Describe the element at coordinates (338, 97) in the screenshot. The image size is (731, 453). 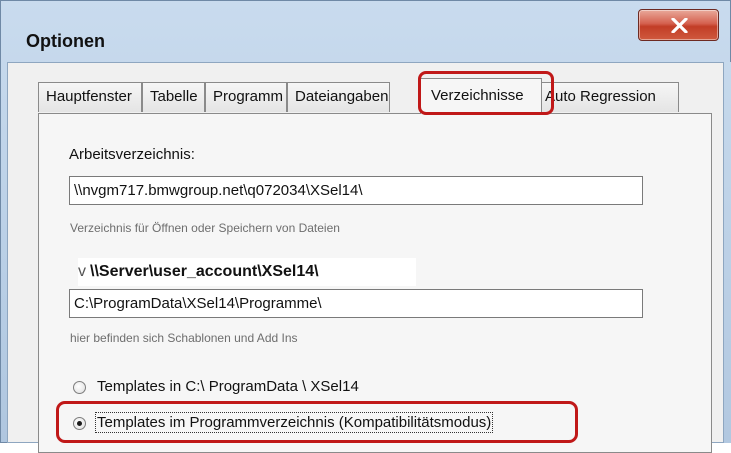
I see `tab-dateiangaben: Dateiangaben` at that location.